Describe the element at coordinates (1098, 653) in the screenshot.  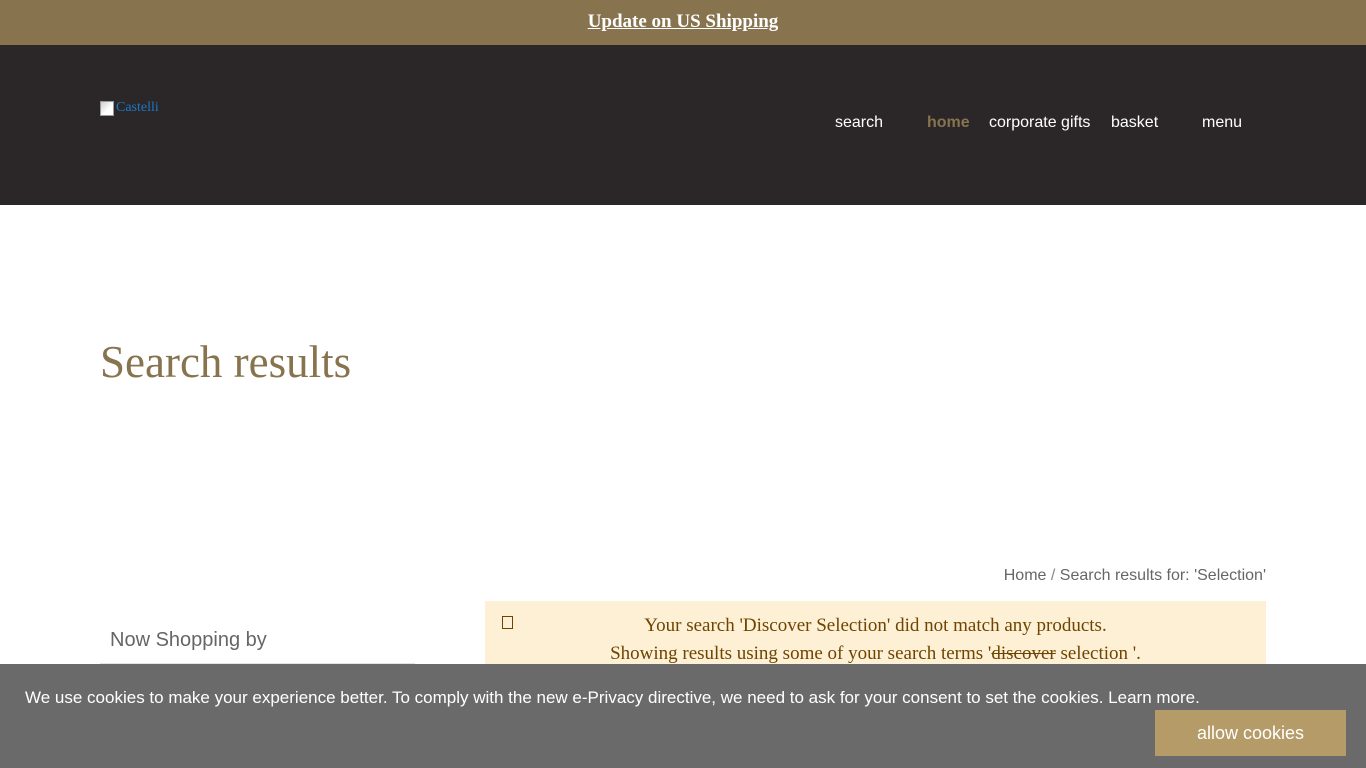
I see `notice-line-2-suffix: selection '.` at that location.